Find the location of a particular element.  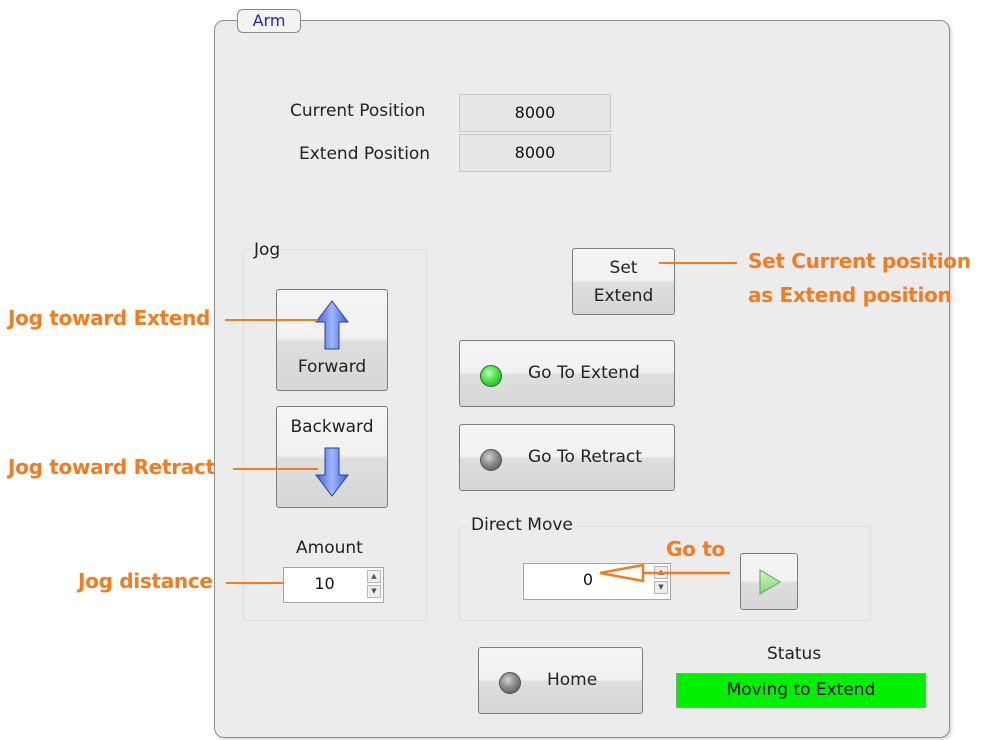

arrow-up-icon is located at coordinates (332, 325).